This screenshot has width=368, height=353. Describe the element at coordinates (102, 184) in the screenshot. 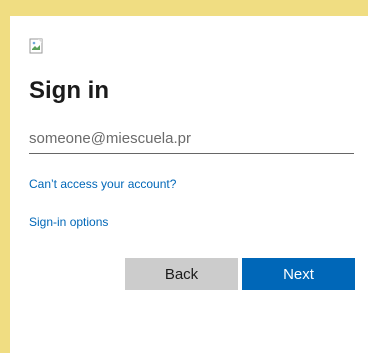

I see `cant-access-account-link: Can’t access your account?` at that location.